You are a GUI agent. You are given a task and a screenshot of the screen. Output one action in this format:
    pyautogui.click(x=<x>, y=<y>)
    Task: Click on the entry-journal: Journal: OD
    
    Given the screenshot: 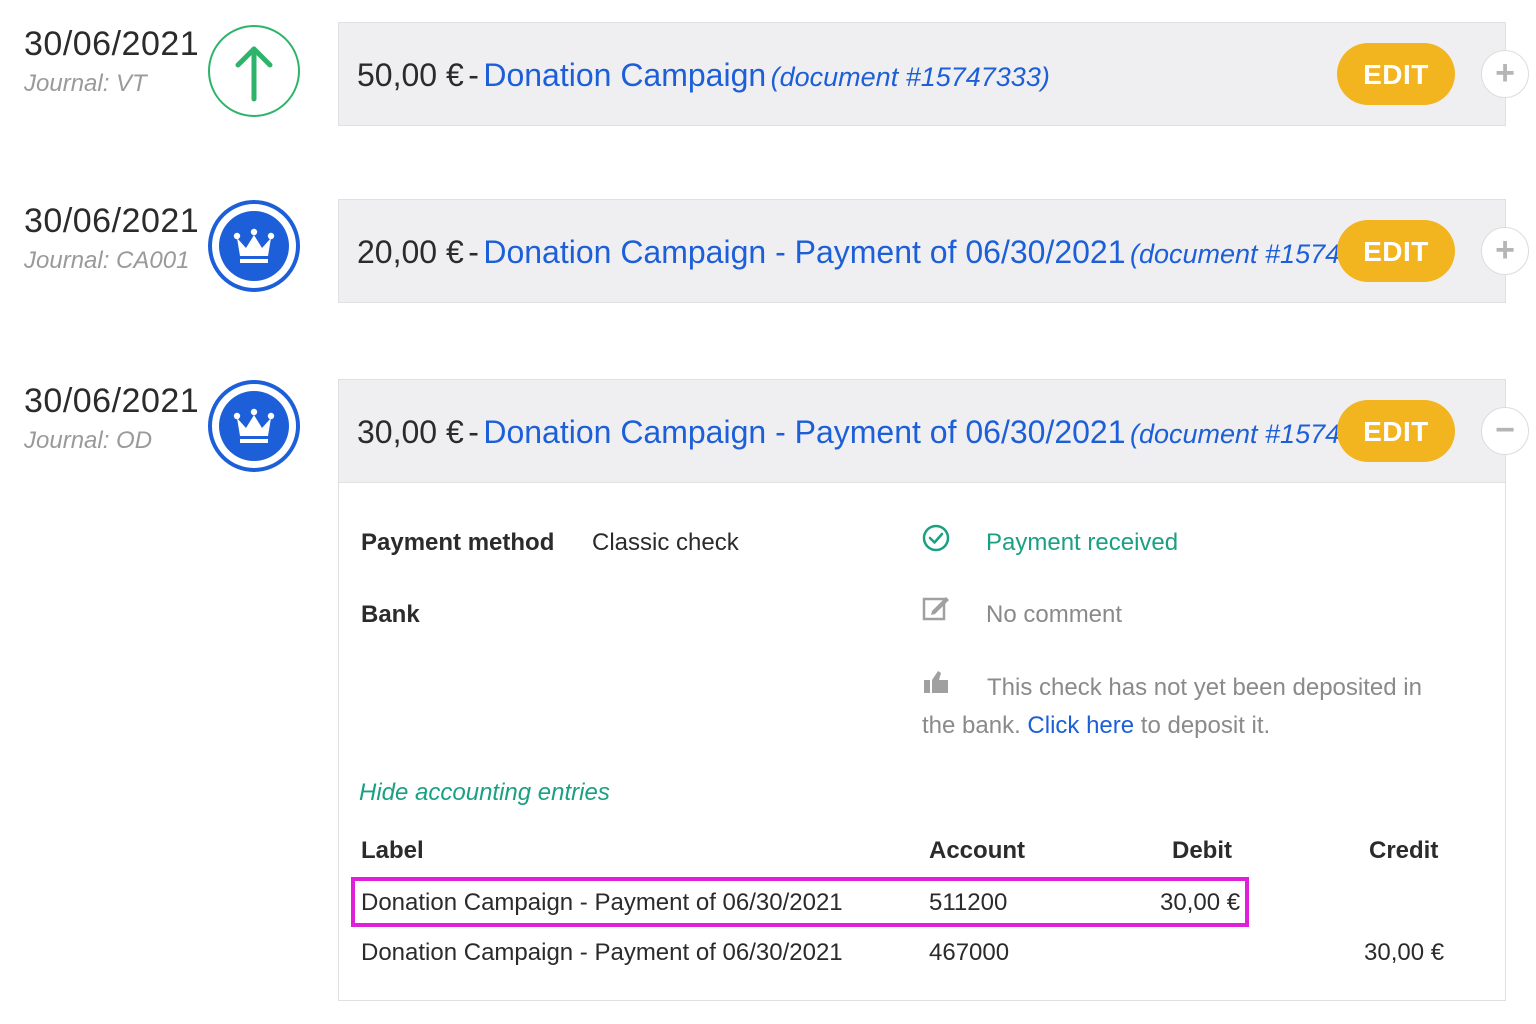 What is the action you would take?
    pyautogui.click(x=88, y=440)
    